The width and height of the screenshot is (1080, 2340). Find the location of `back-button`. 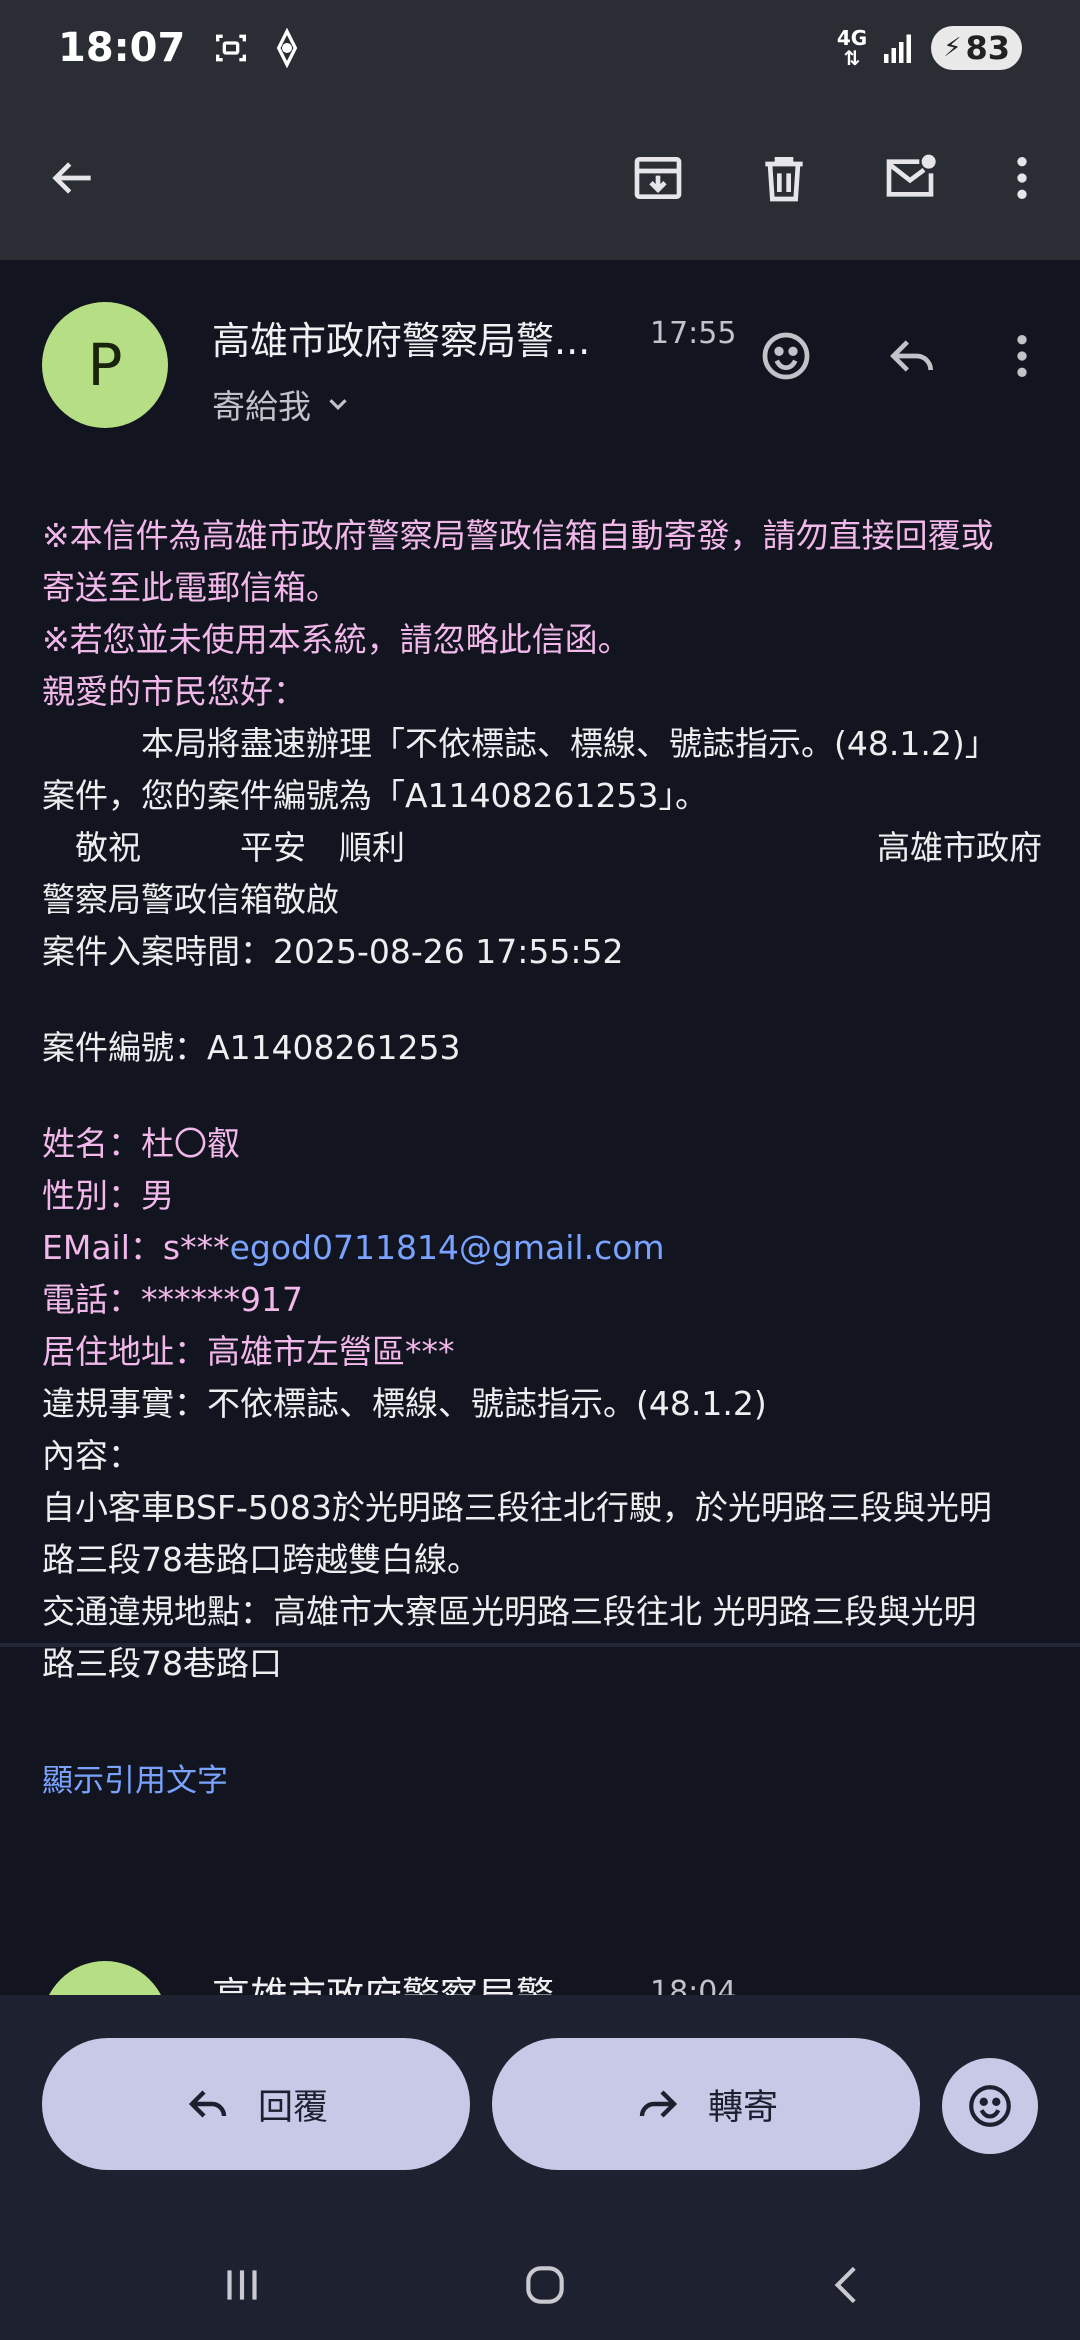

back-button is located at coordinates (72, 178).